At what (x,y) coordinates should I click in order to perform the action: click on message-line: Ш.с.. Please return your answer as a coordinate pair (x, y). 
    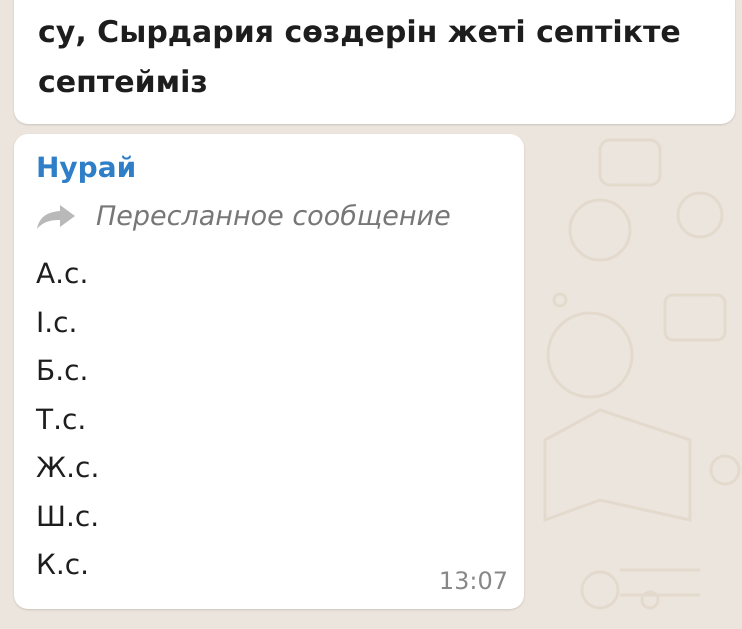
    Looking at the image, I should click on (68, 516).